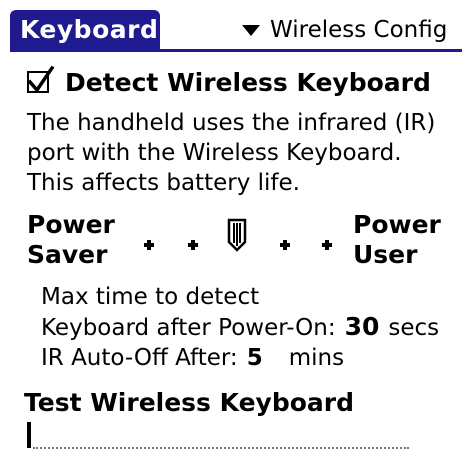 The height and width of the screenshot is (468, 467). I want to click on ir-auto-off-unit: mins, so click(316, 358).